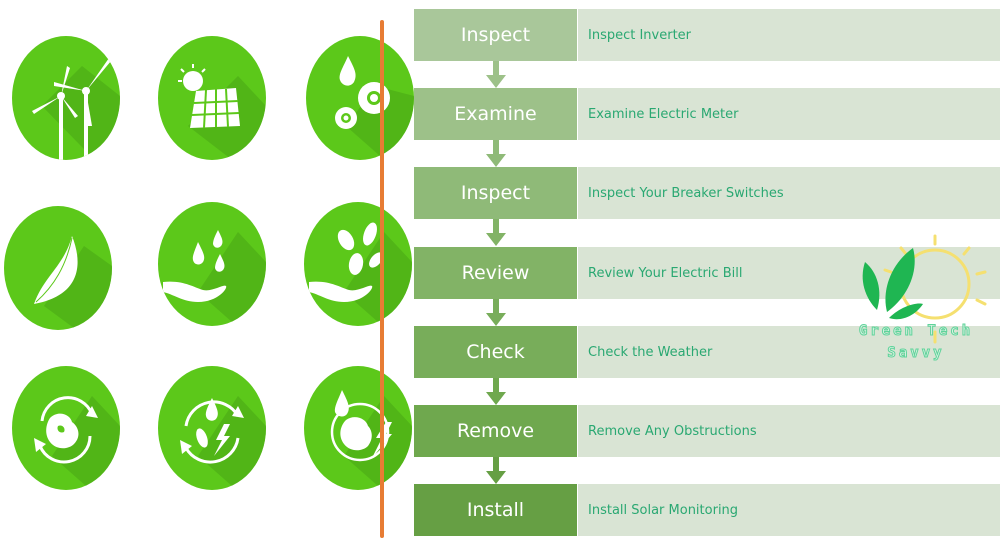 The image size is (1000, 542). What do you see at coordinates (916, 353) in the screenshot?
I see `logo-line-2: Savvy` at bounding box center [916, 353].